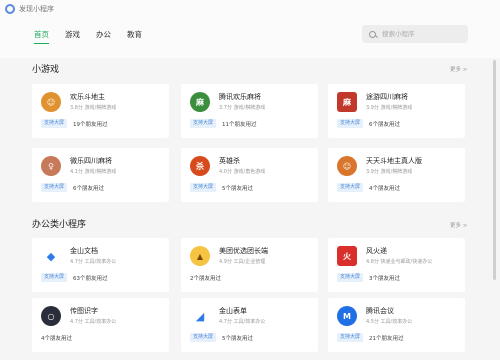  What do you see at coordinates (10, 9) in the screenshot?
I see `mini-program-logo-icon` at bounding box center [10, 9].